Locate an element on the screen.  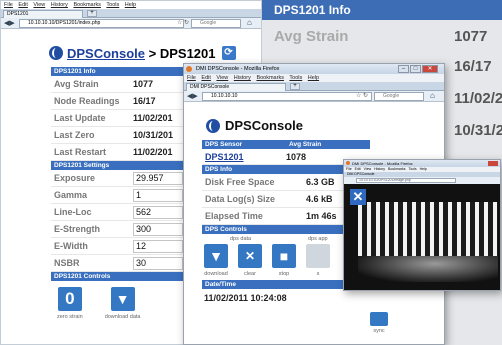
info-row: Last Zero 10/31/201 is located at coordinates (119, 135).